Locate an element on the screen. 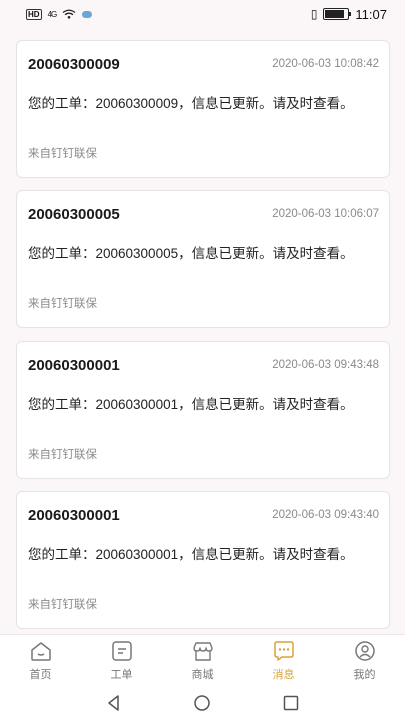 The height and width of the screenshot is (720, 405). status-right: ▯ 11:07 is located at coordinates (349, 14).